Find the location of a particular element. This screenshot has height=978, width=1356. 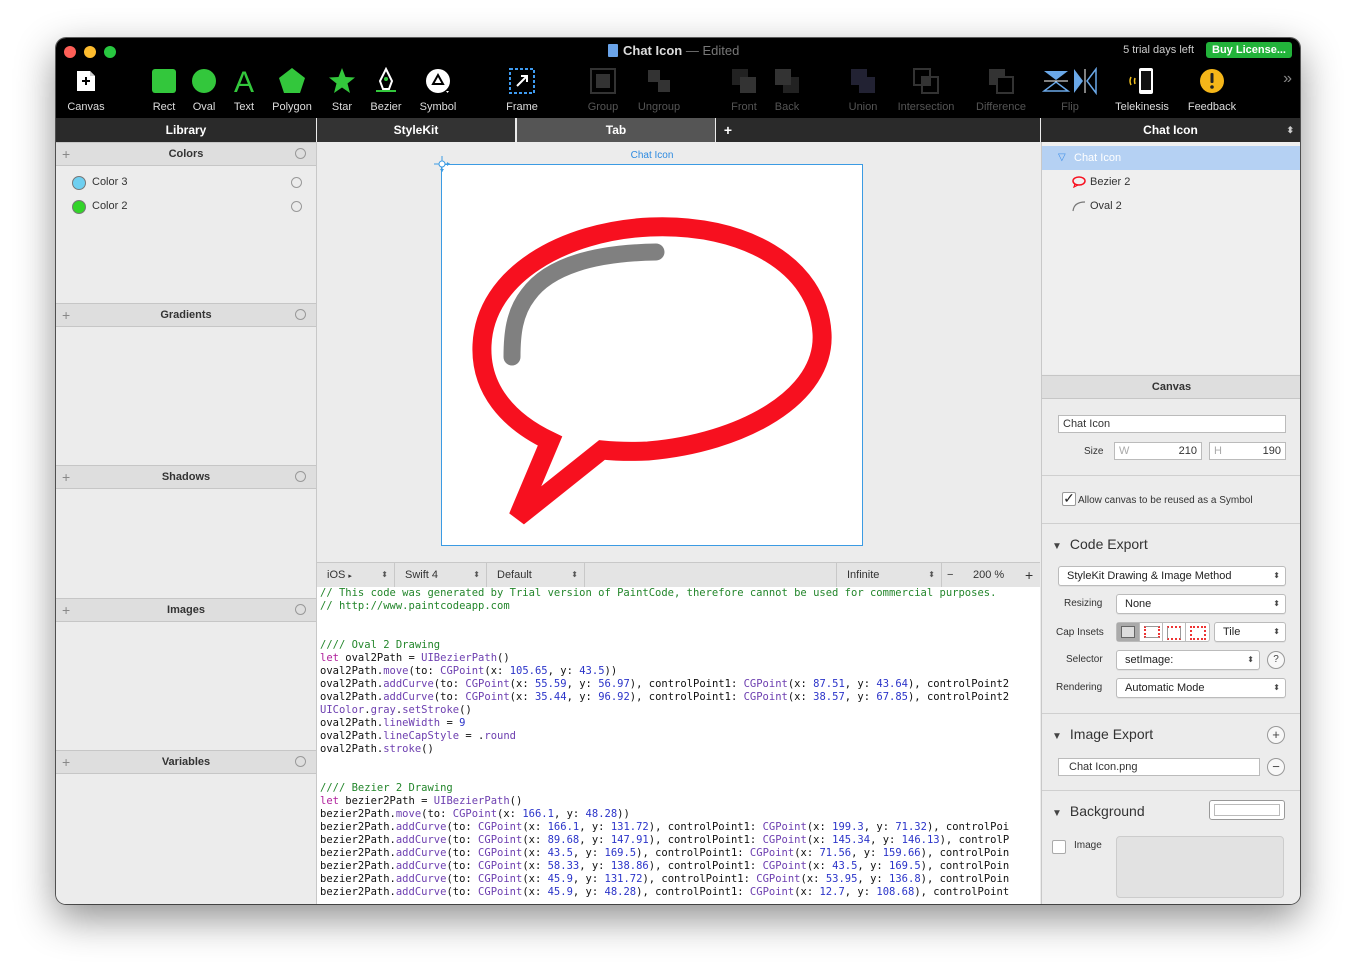

tool-feedback: Feedback is located at coordinates (1212, 91).